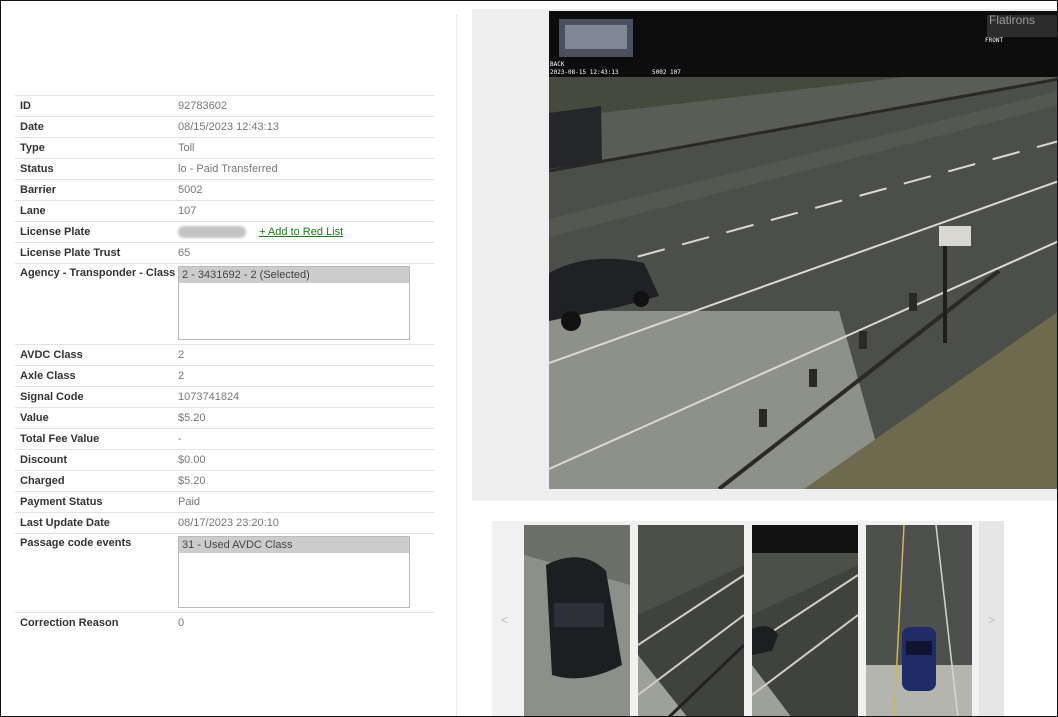 This screenshot has width=1058, height=717. I want to click on detail-label: Barrier, so click(38, 190).